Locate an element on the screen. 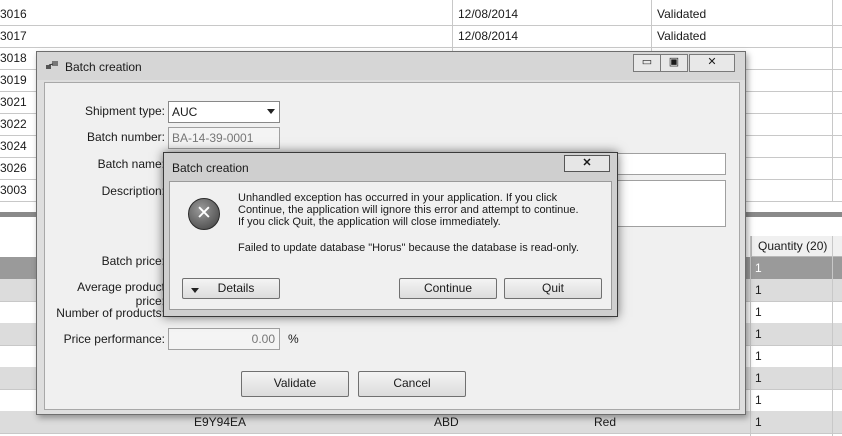 The width and height of the screenshot is (842, 436). window-title: Batch creation is located at coordinates (103, 67).